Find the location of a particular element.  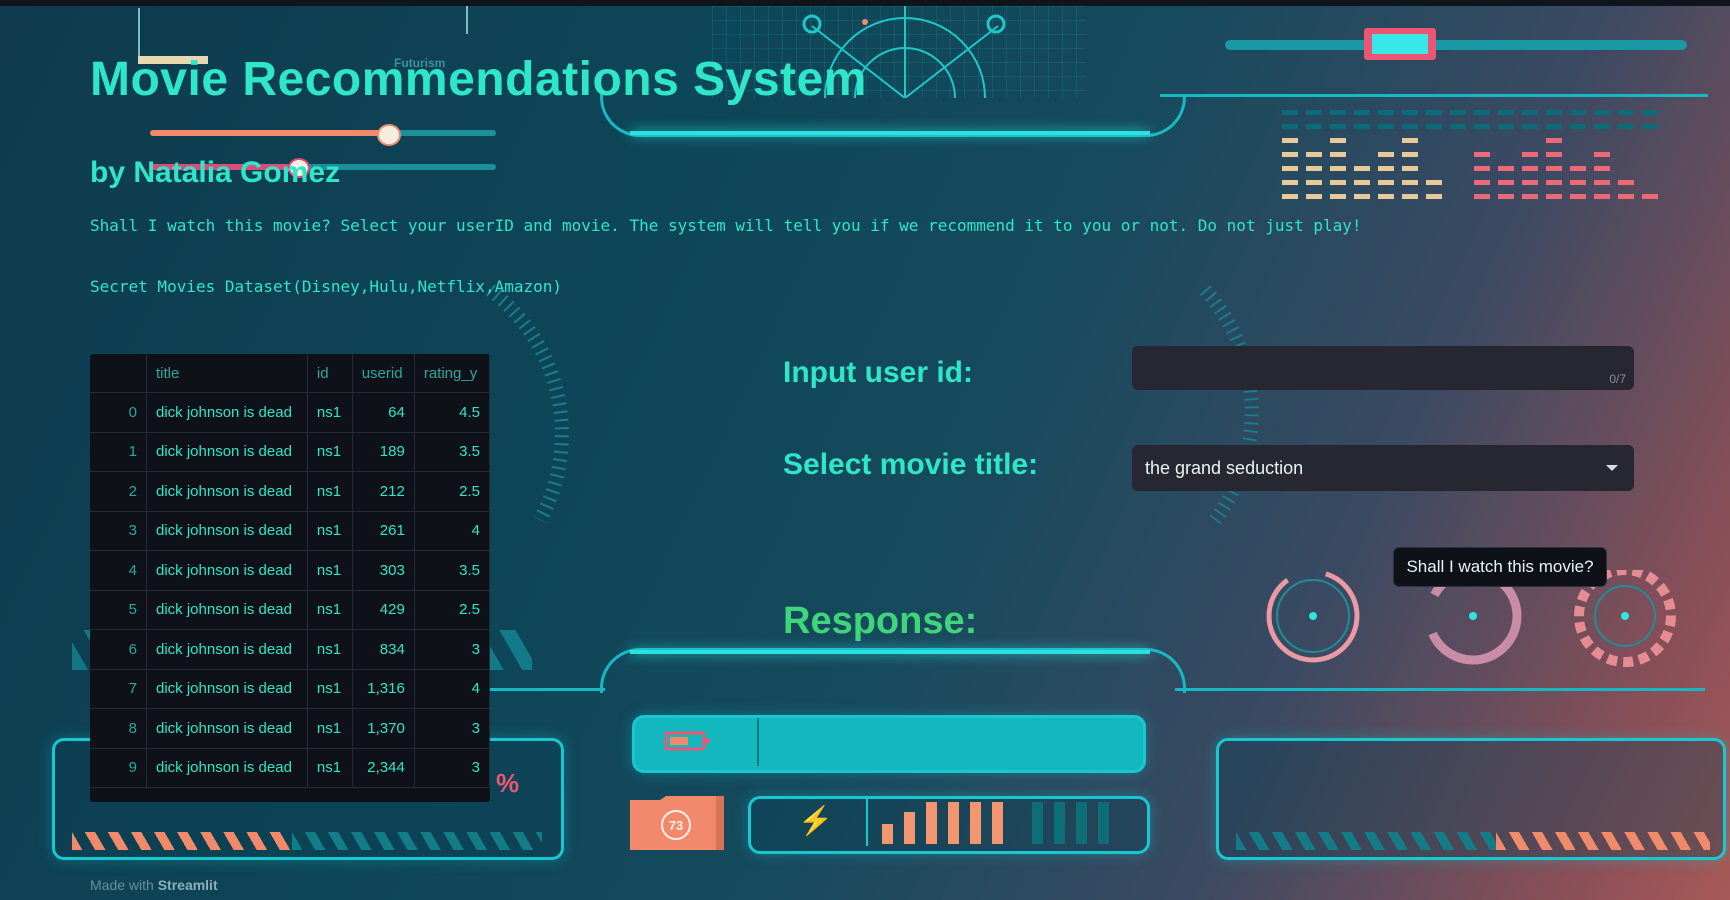

table-row: 0 dick johnson is dead ns1 64 4.5 is located at coordinates (290, 412).